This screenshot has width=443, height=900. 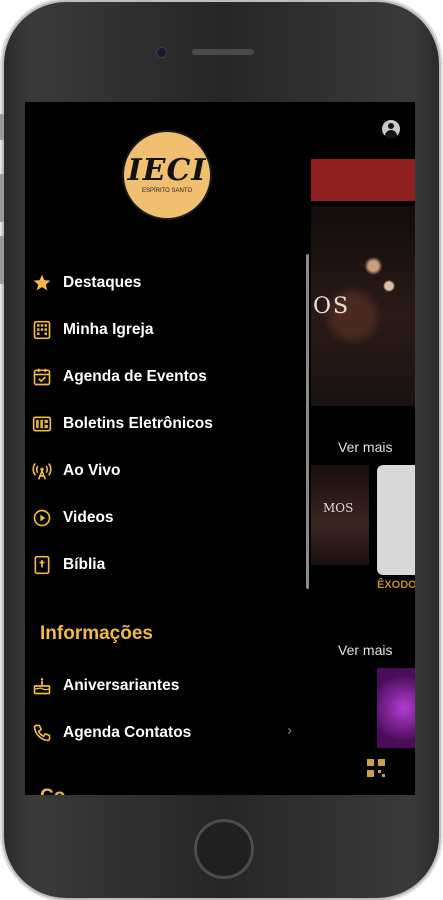 I want to click on calendar-check-icon, so click(x=42, y=377).